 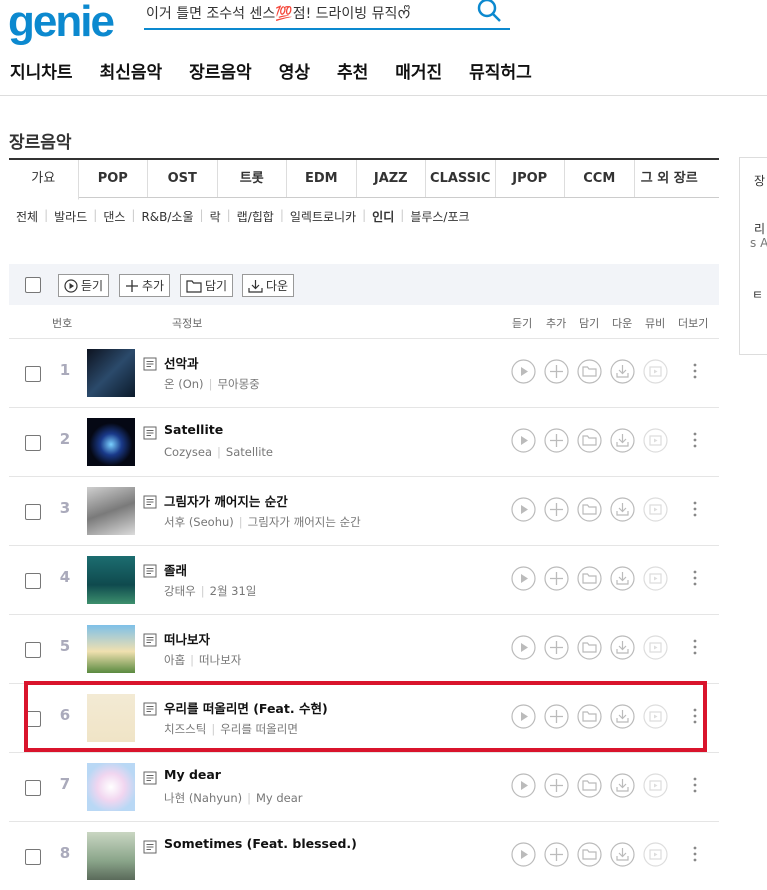 I want to click on song-album: 그림자가 깨어지는 순간, so click(x=304, y=522).